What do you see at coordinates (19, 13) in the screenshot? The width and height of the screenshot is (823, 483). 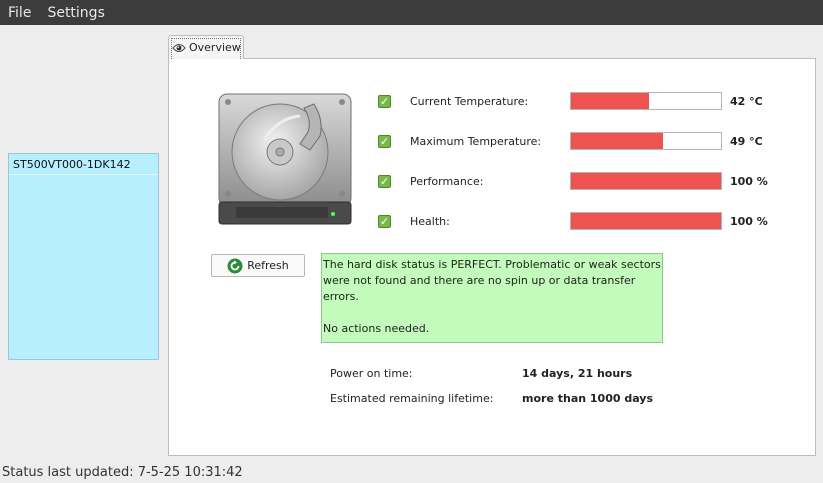 I see `menu-file: File` at bounding box center [19, 13].